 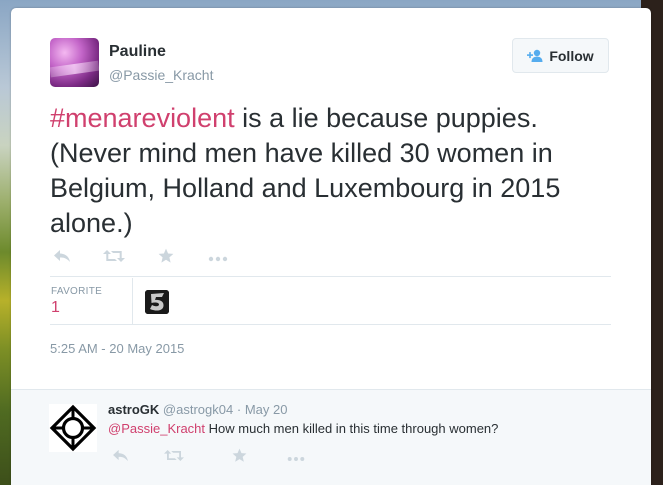 I want to click on hashtag-link: #menareviolent, so click(x=142, y=118).